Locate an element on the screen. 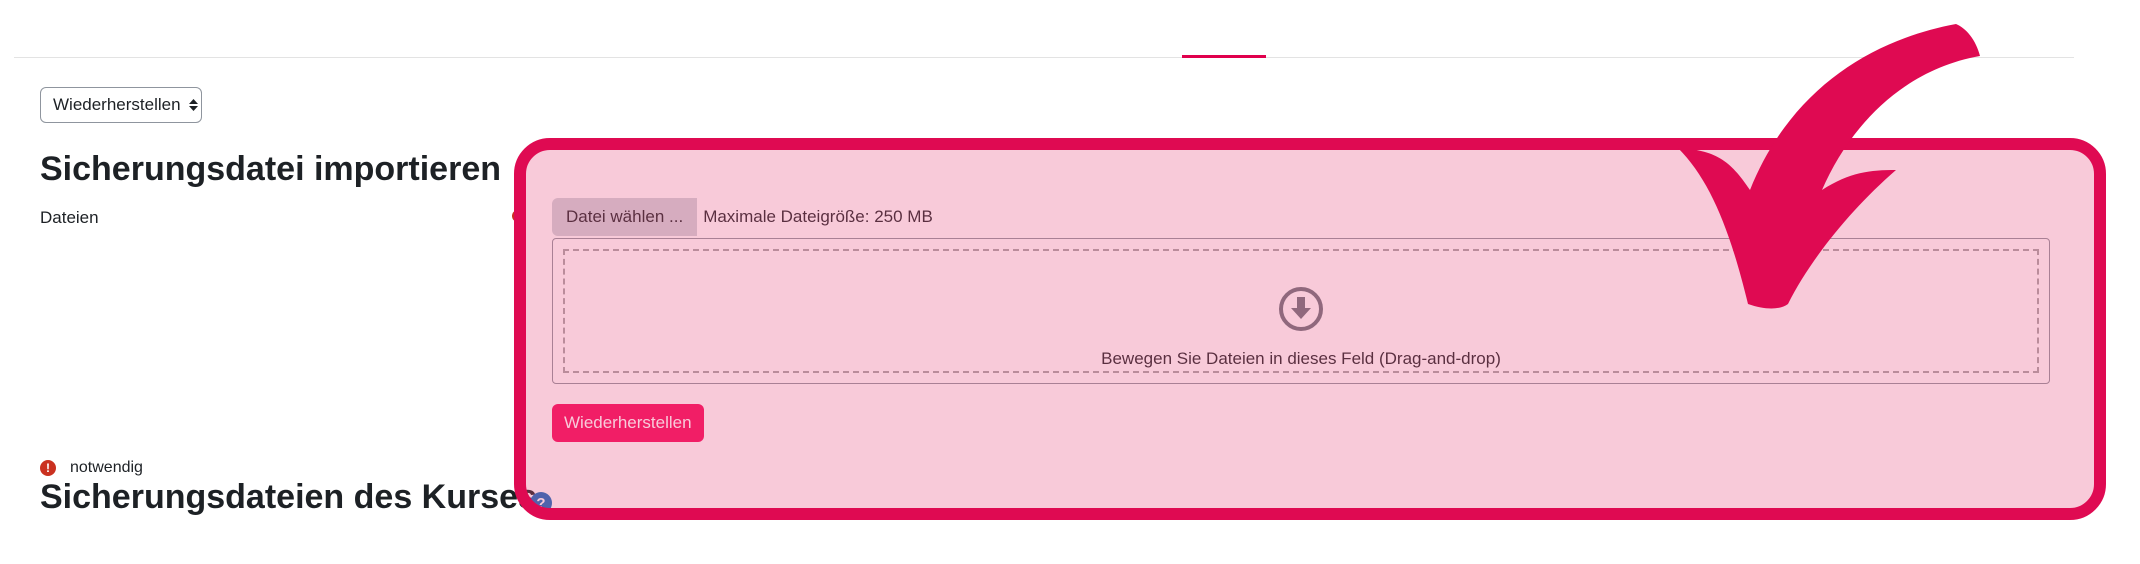 The width and height of the screenshot is (2140, 564). required-note: ! notwendig is located at coordinates (91, 468).